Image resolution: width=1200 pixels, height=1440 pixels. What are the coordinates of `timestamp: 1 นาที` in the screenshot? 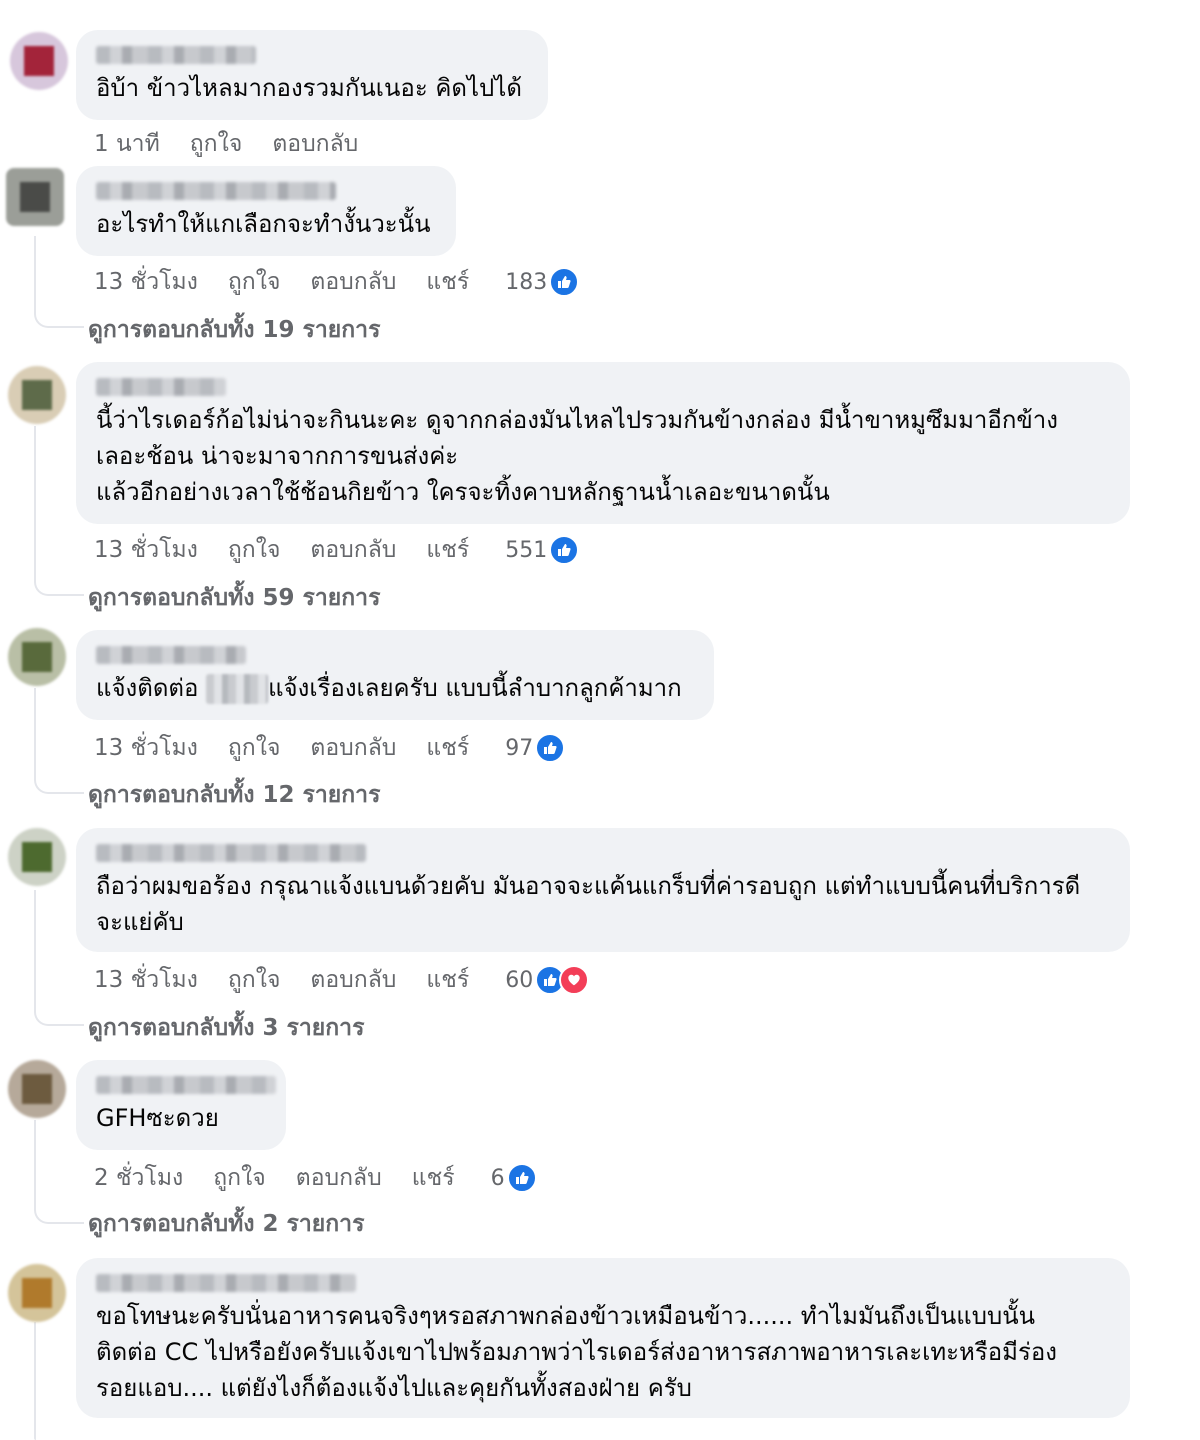 It's located at (127, 144).